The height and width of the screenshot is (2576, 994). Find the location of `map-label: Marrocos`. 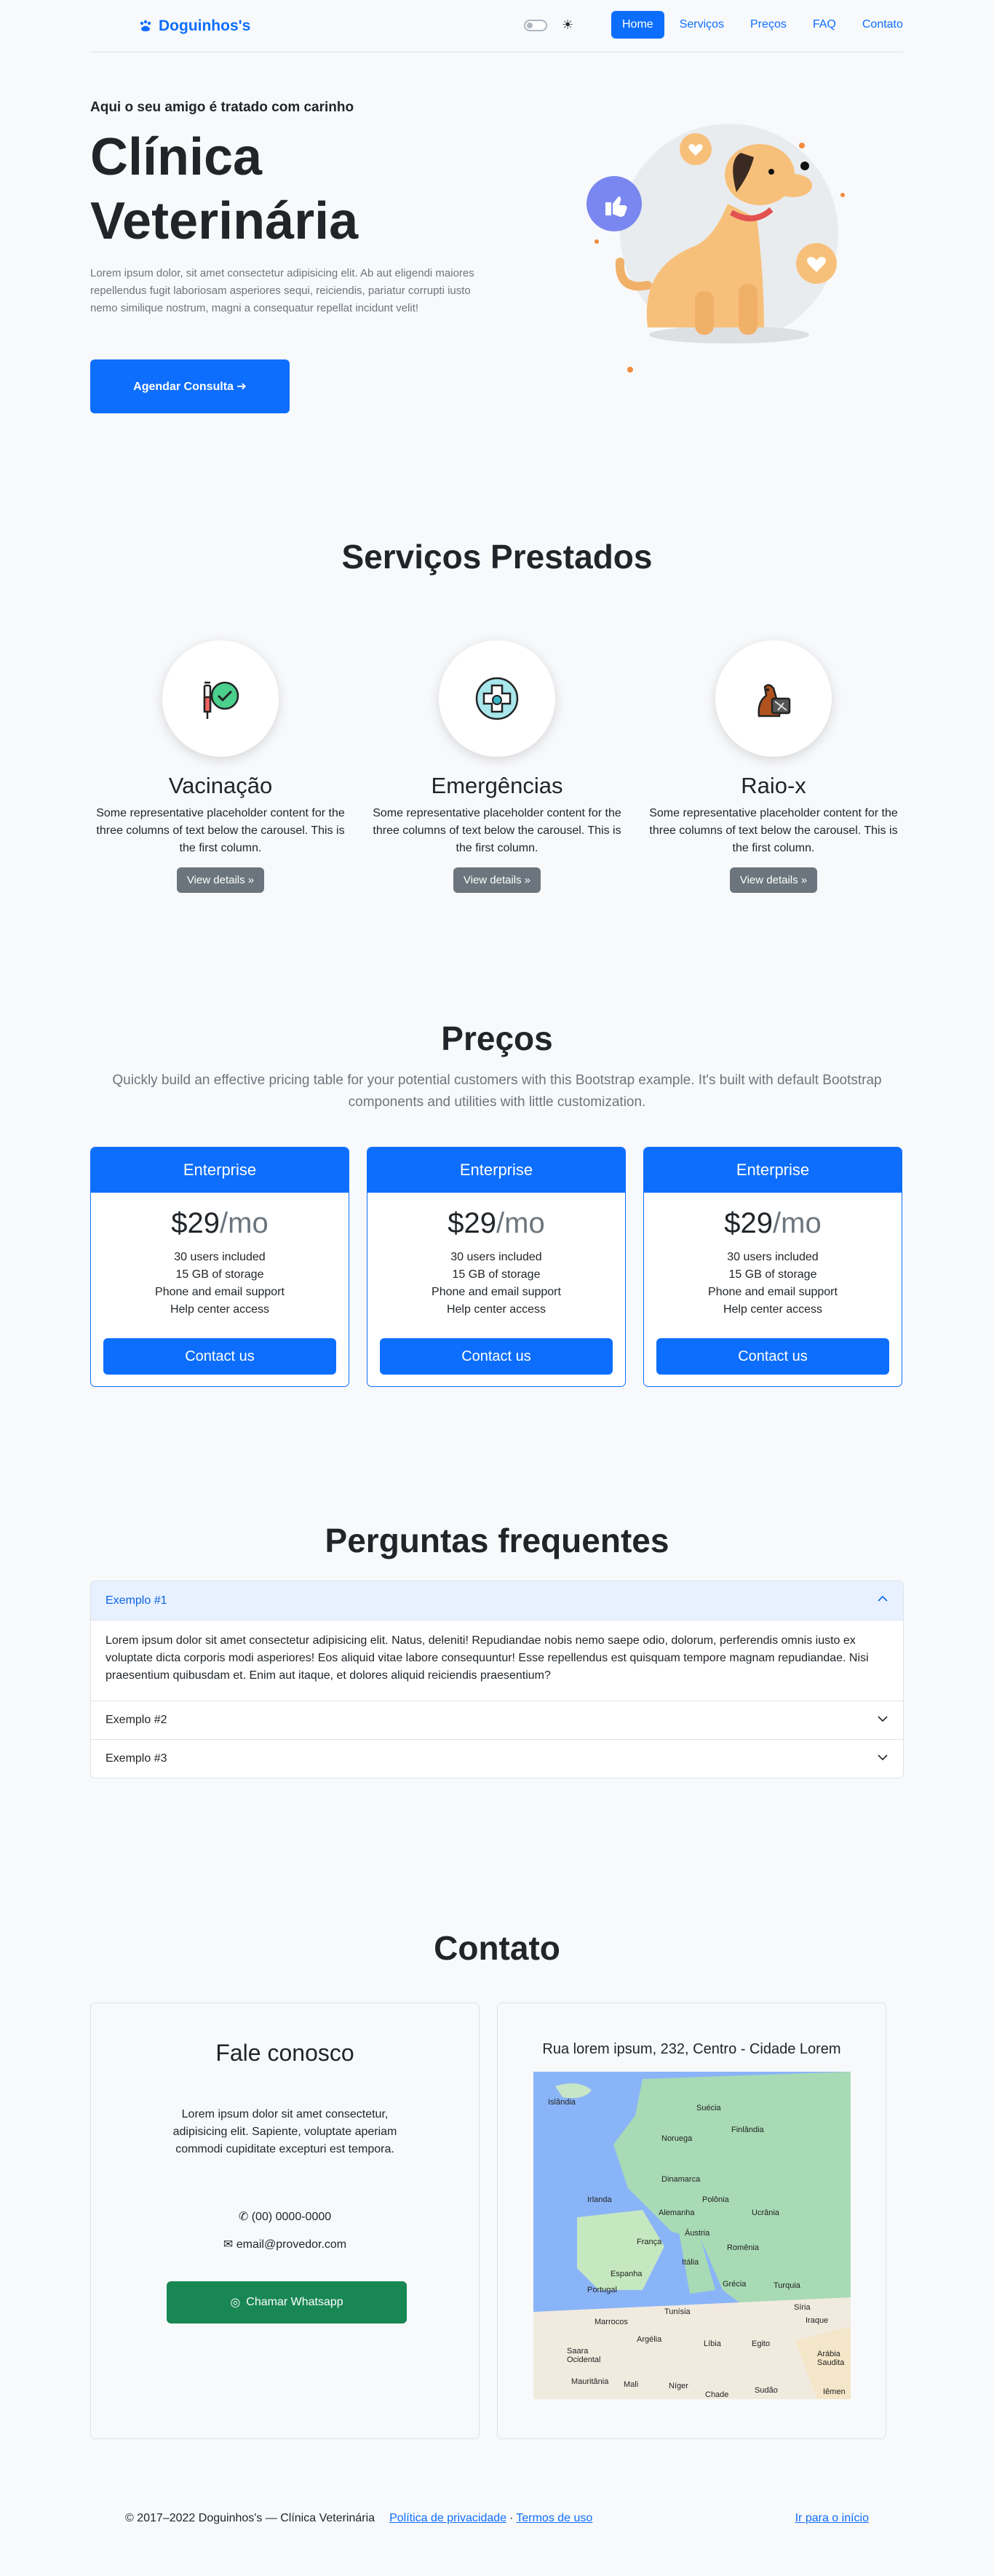

map-label: Marrocos is located at coordinates (611, 2322).